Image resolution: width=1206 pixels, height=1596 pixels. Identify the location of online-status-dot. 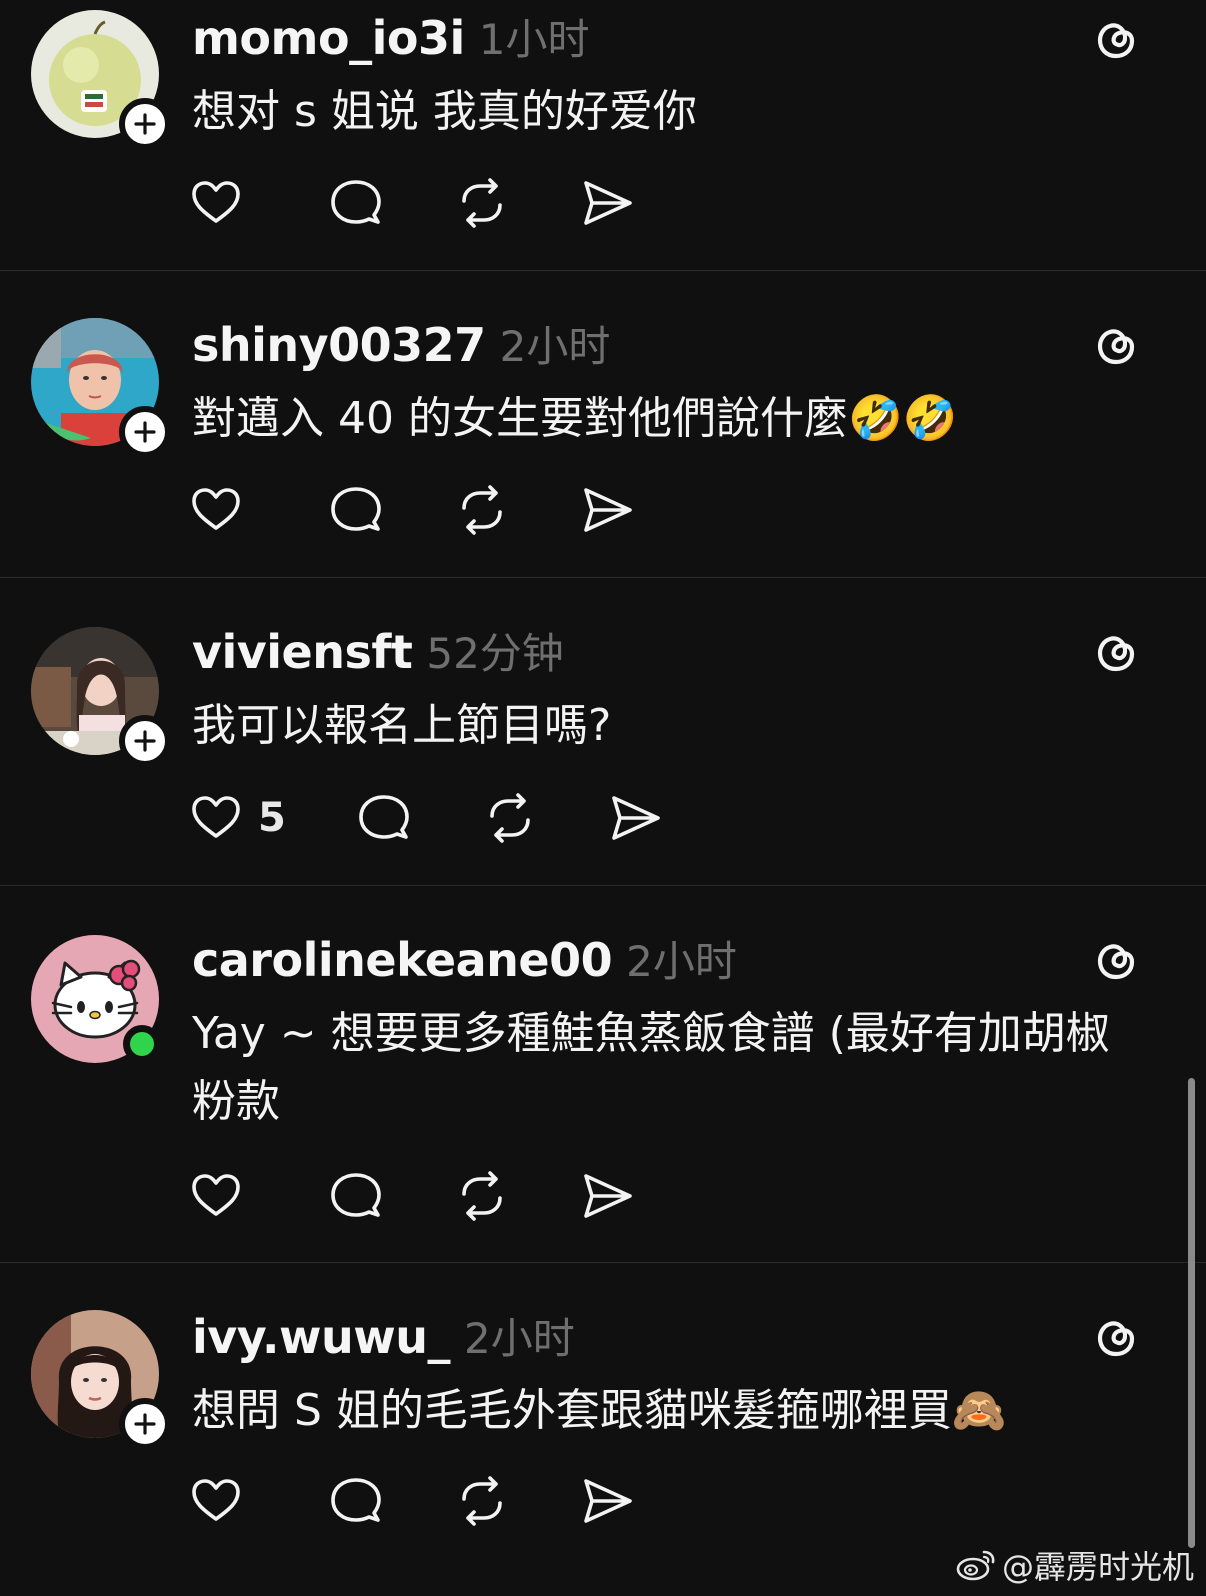
(142, 1044).